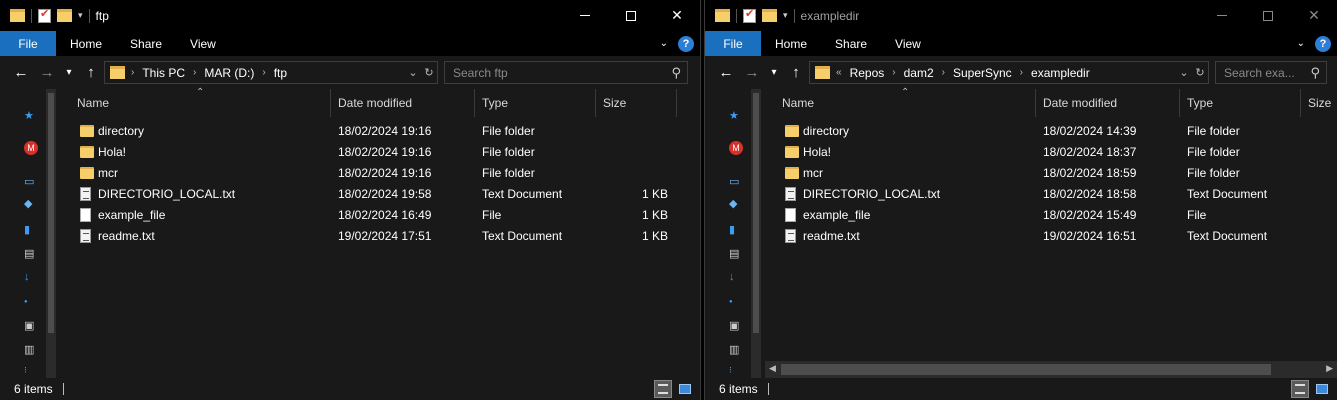  What do you see at coordinates (631, 15) in the screenshot?
I see `maximize-button` at bounding box center [631, 15].